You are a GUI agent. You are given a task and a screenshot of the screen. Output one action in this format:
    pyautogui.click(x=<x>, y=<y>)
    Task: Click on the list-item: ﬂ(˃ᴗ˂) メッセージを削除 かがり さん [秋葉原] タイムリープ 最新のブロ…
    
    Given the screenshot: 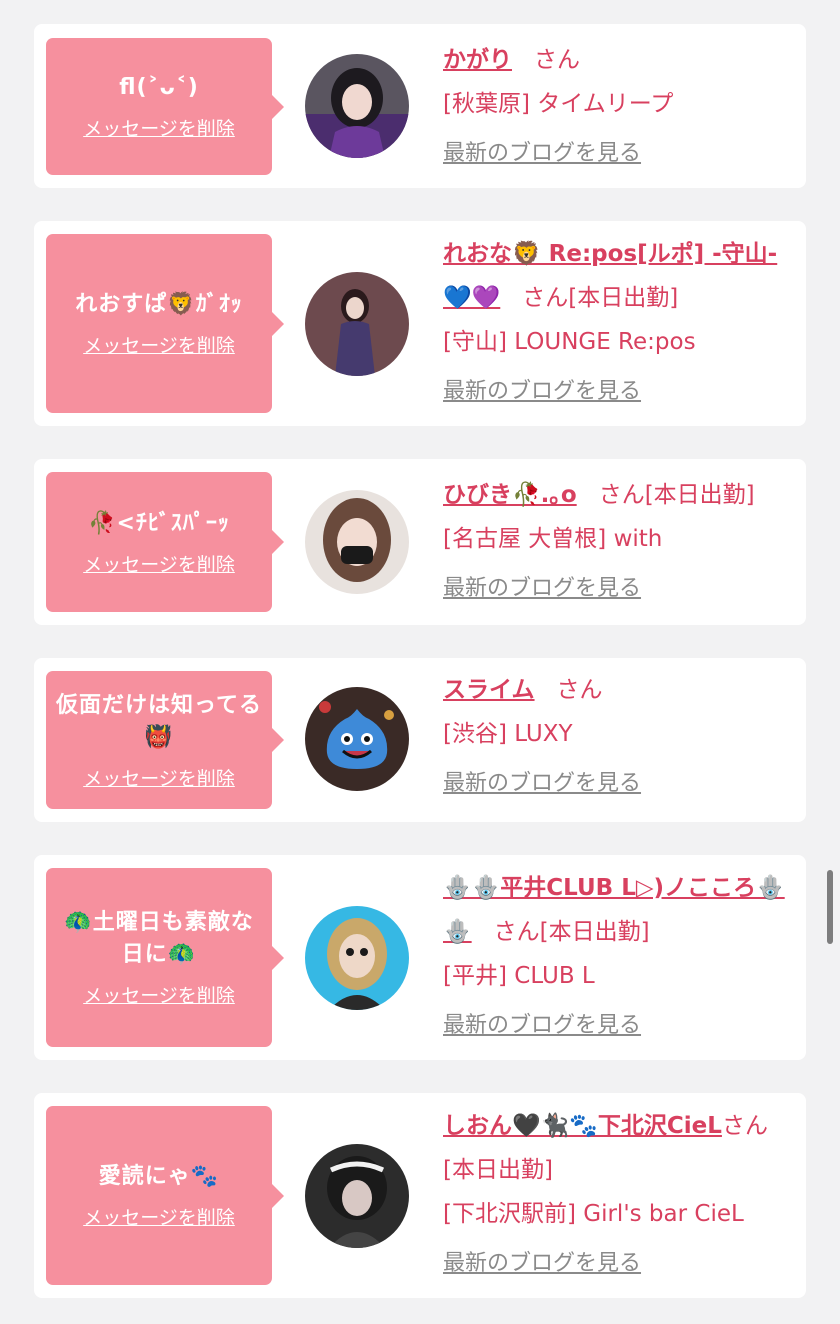 What is the action you would take?
    pyautogui.click(x=420, y=106)
    